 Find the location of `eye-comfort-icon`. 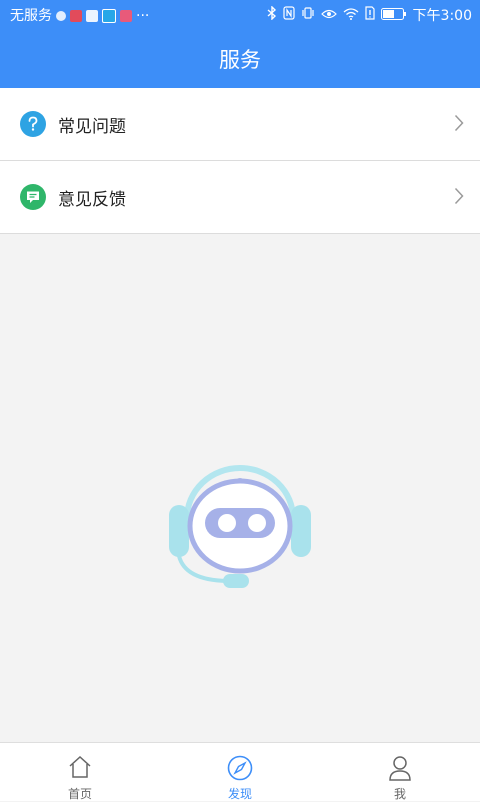

eye-comfort-icon is located at coordinates (328, 16).